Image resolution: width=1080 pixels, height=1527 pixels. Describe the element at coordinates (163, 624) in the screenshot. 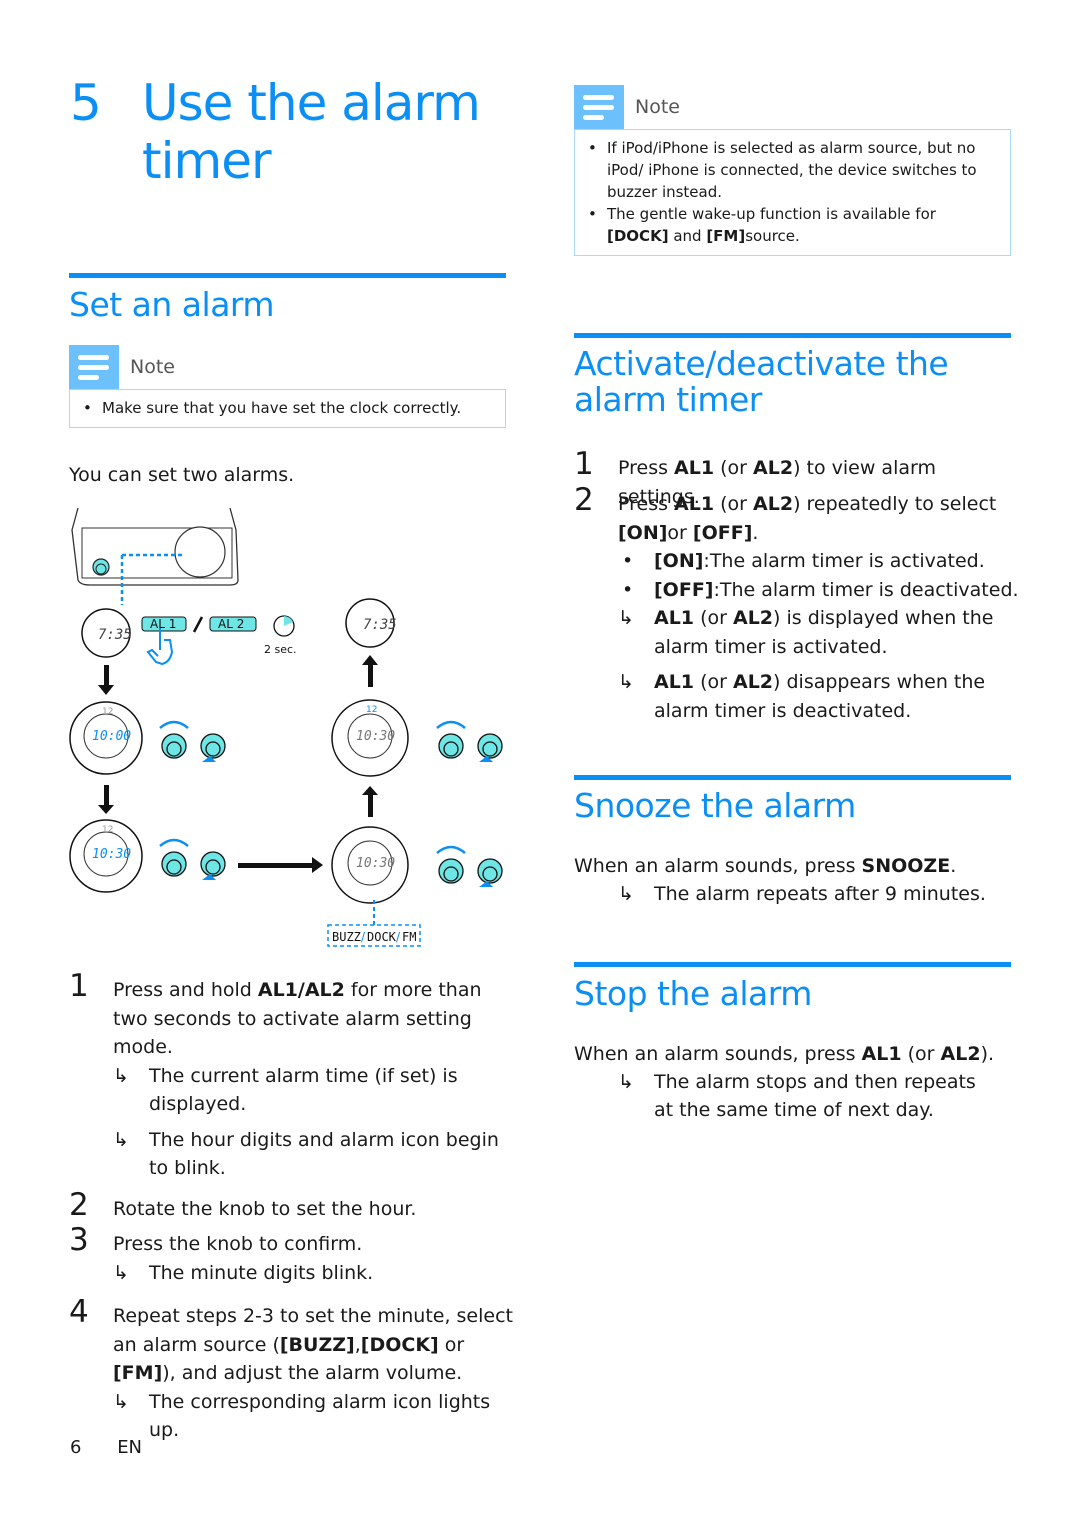

I see `al1-button-label: AL 1` at that location.